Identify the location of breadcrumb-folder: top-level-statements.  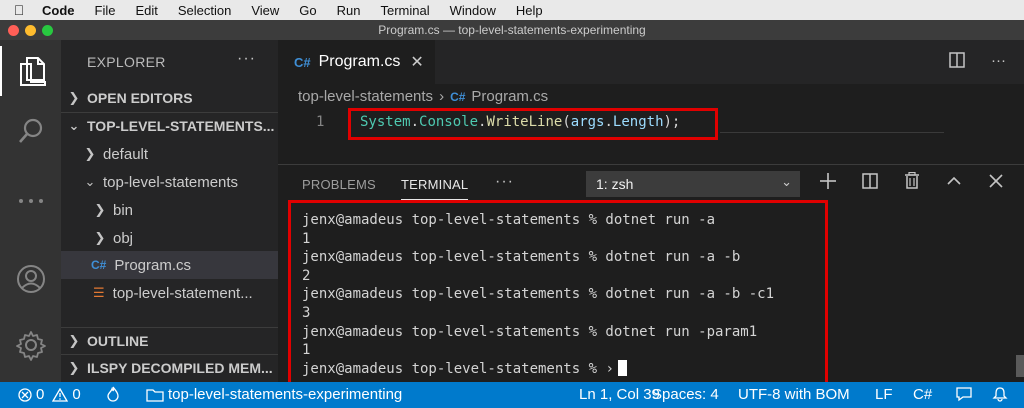
(365, 96).